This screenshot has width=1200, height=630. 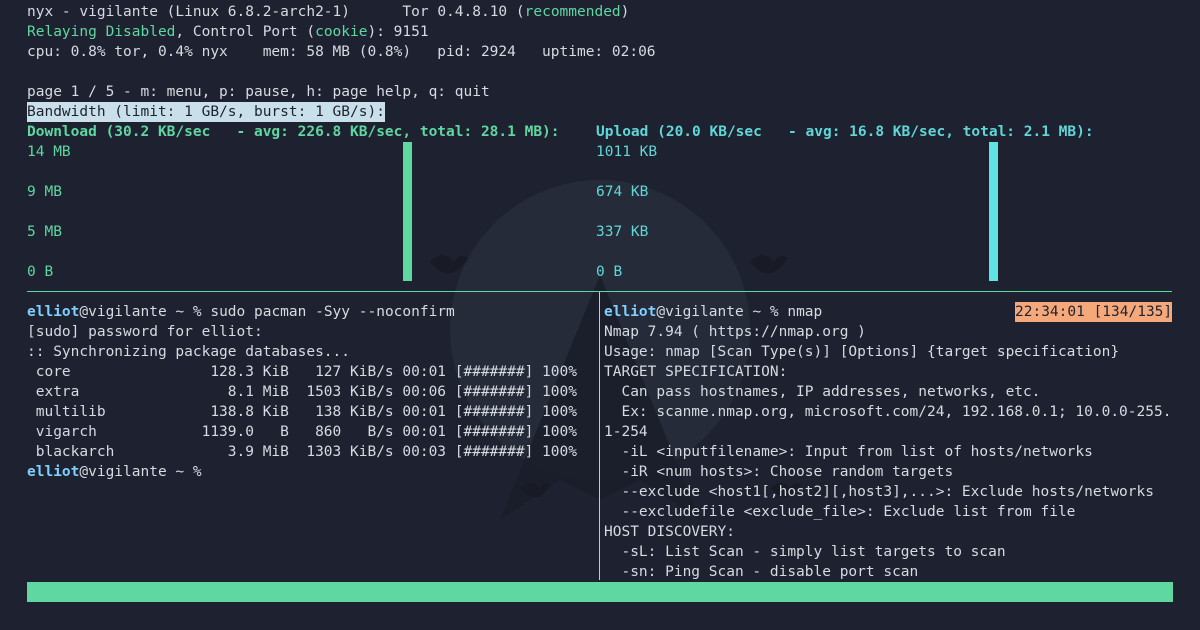 What do you see at coordinates (44, 192) in the screenshot?
I see `download-axis-label: 9 MB` at bounding box center [44, 192].